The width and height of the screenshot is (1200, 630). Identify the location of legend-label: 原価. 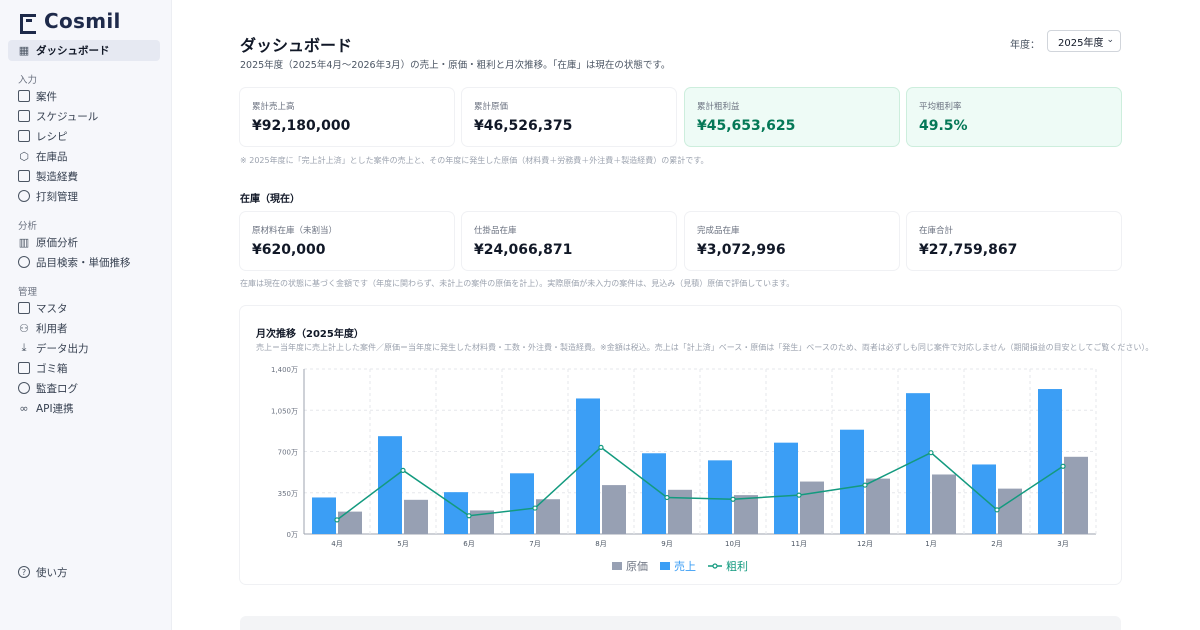
(637, 566).